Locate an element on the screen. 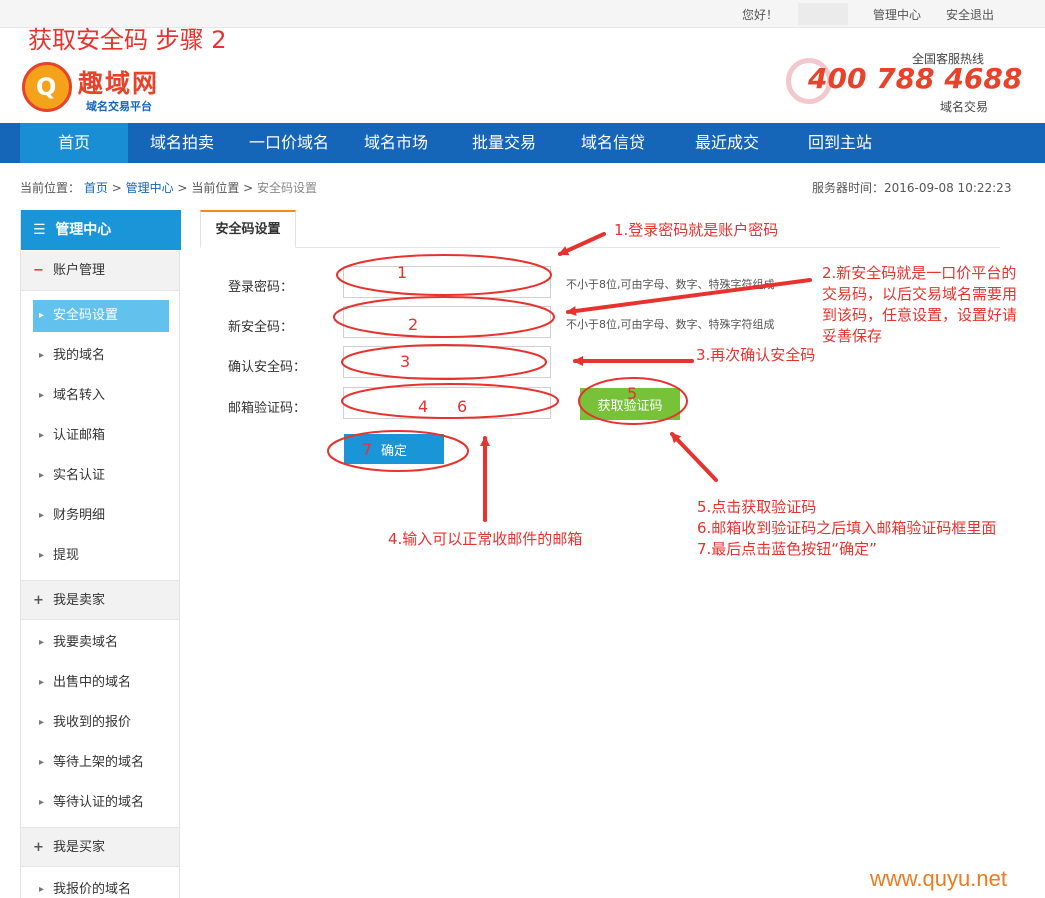  hotline-number: 400 788 4688 is located at coordinates (915, 78).